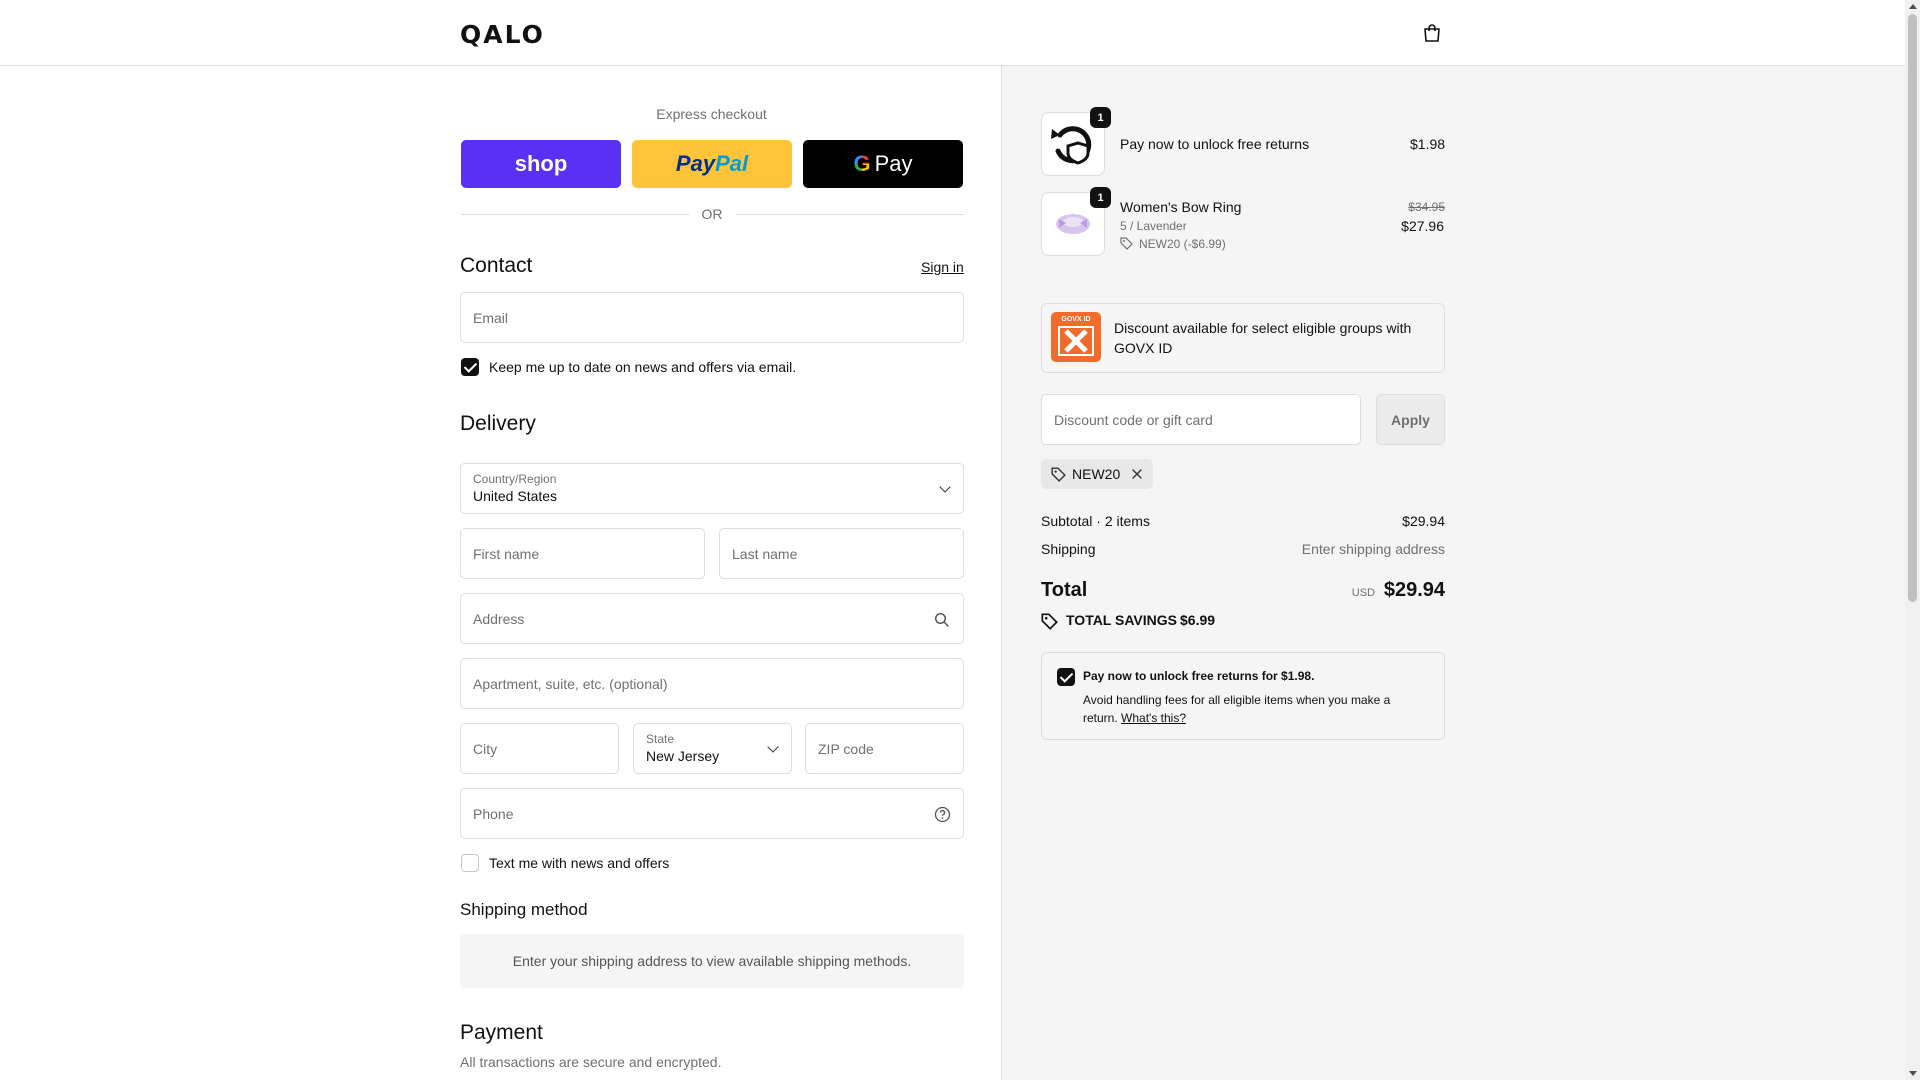 The height and width of the screenshot is (1080, 1920). I want to click on apply-button: Apply, so click(1410, 419).